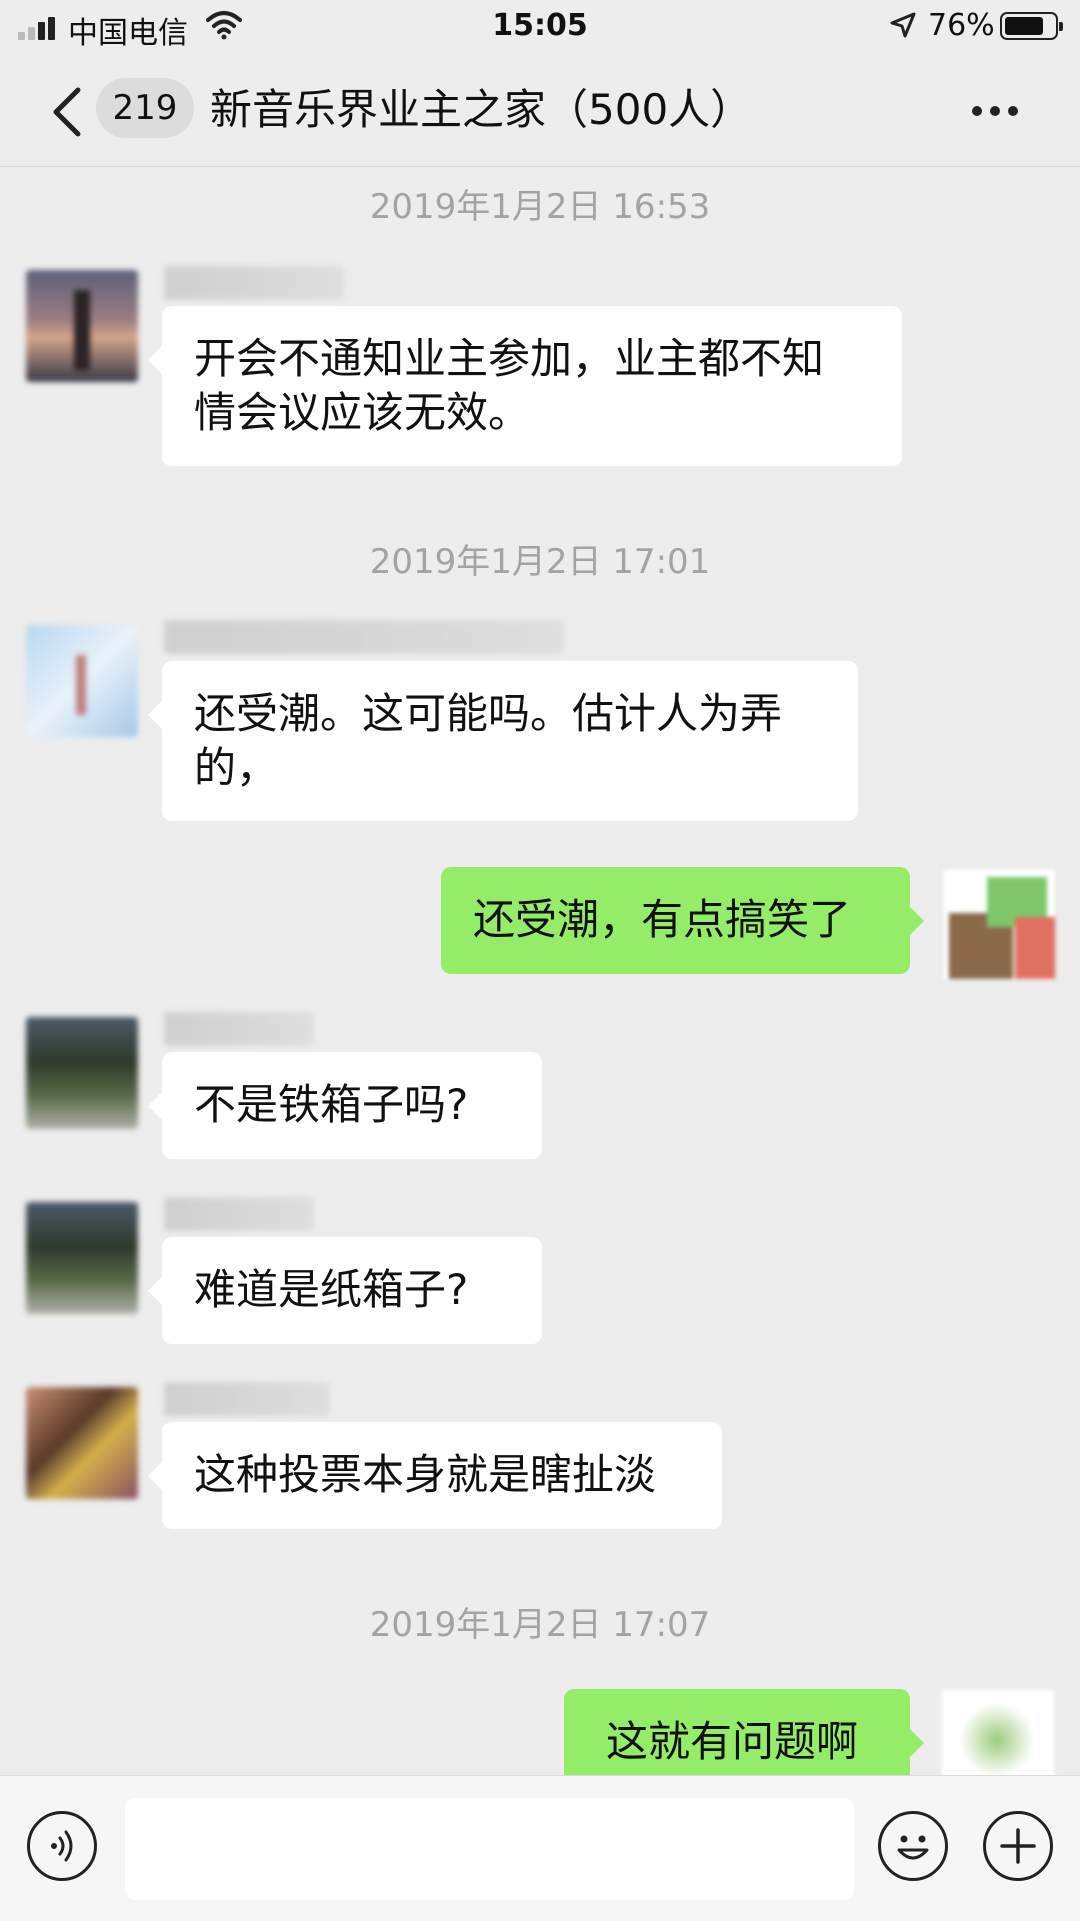 The image size is (1080, 1921). Describe the element at coordinates (913, 1846) in the screenshot. I see `emoji-icon` at that location.